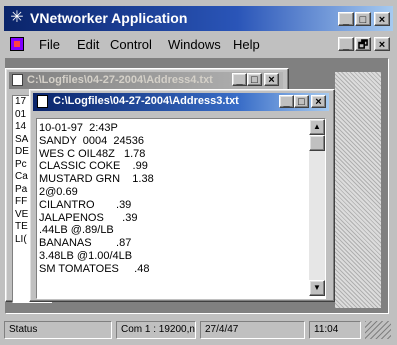 The height and width of the screenshot is (345, 397). What do you see at coordinates (76, 230) in the screenshot?
I see `text-line: .44LB @.89/LB` at bounding box center [76, 230].